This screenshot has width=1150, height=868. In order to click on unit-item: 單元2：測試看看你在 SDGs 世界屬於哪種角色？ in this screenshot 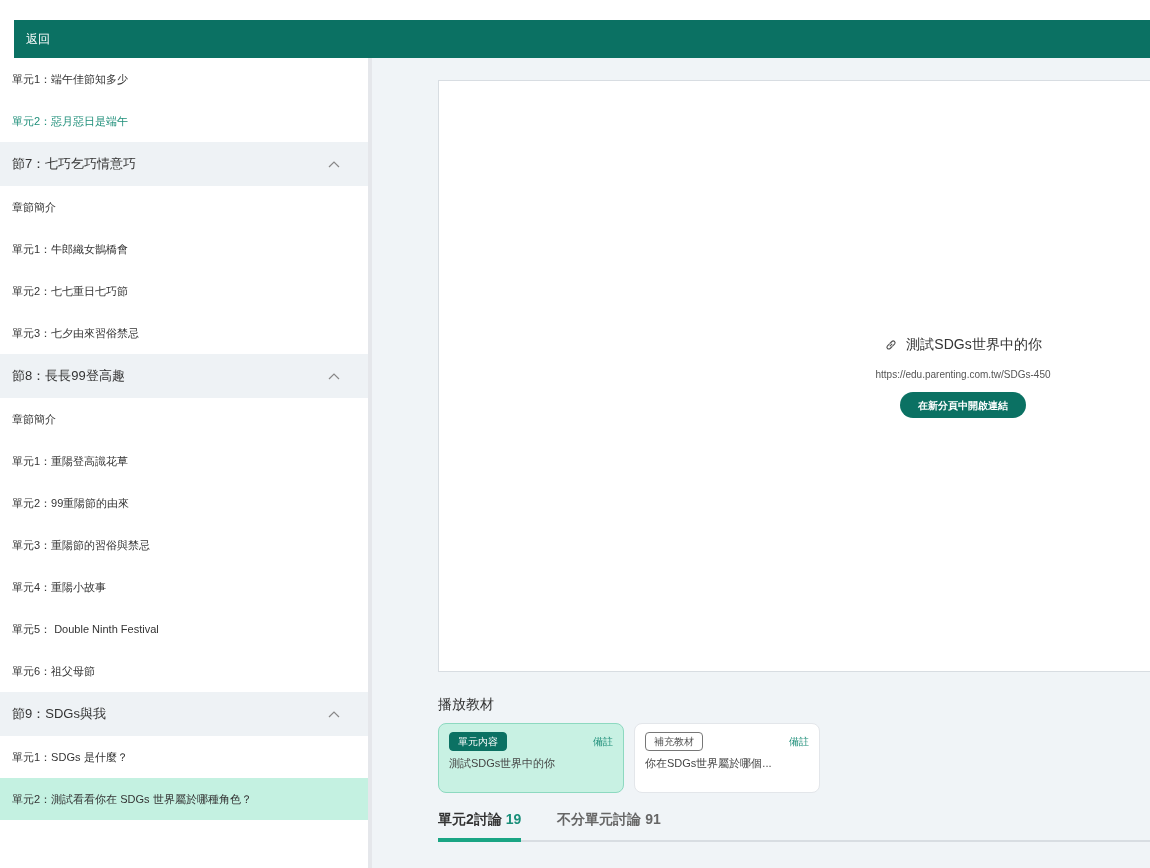, I will do `click(184, 799)`.